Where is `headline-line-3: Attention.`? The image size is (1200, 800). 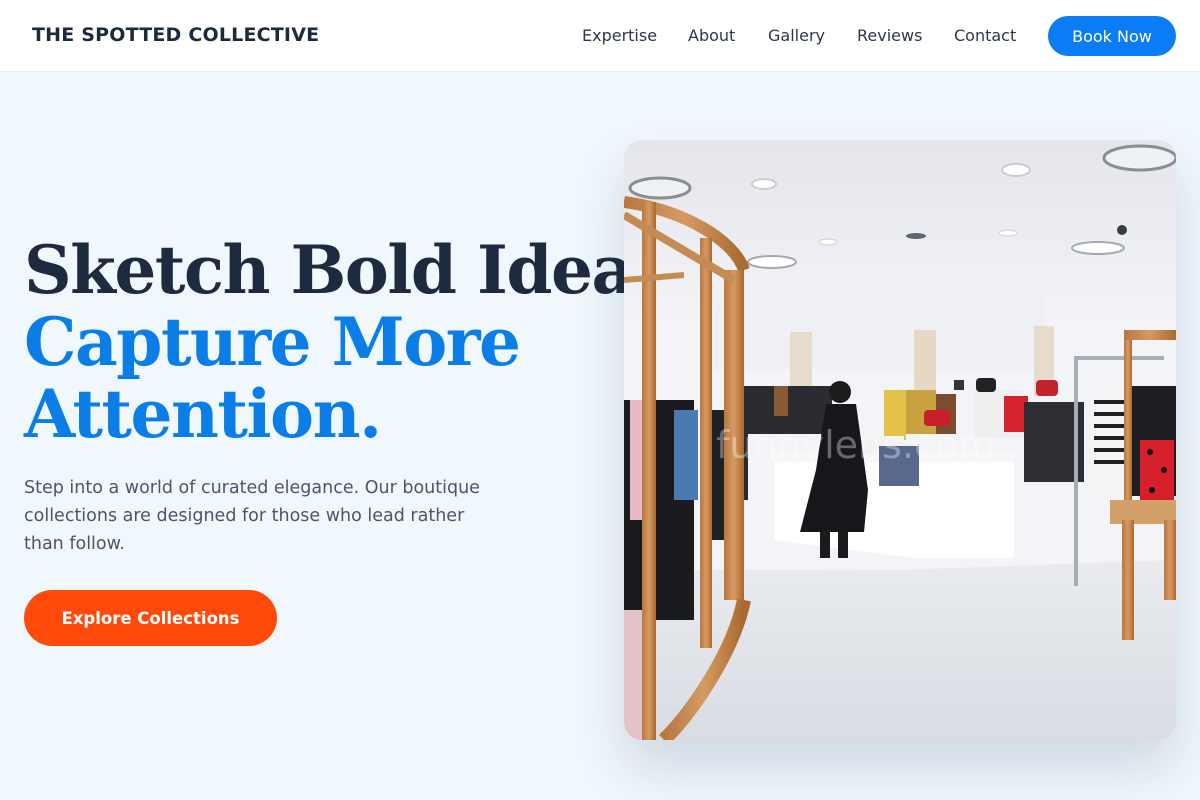 headline-line-3: Attention. is located at coordinates (203, 414).